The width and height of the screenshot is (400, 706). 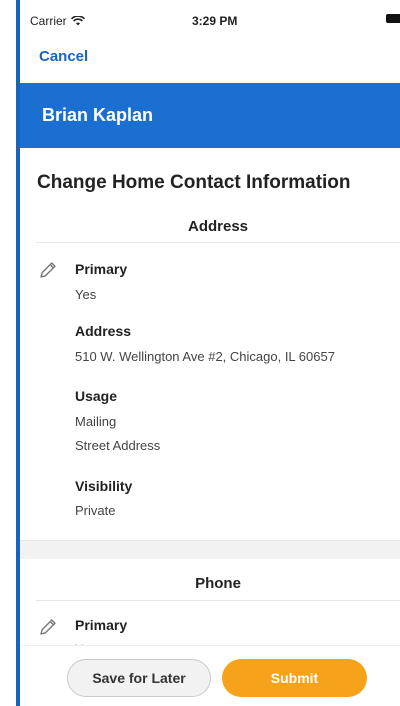 I want to click on field-label-address: Address, so click(x=103, y=331).